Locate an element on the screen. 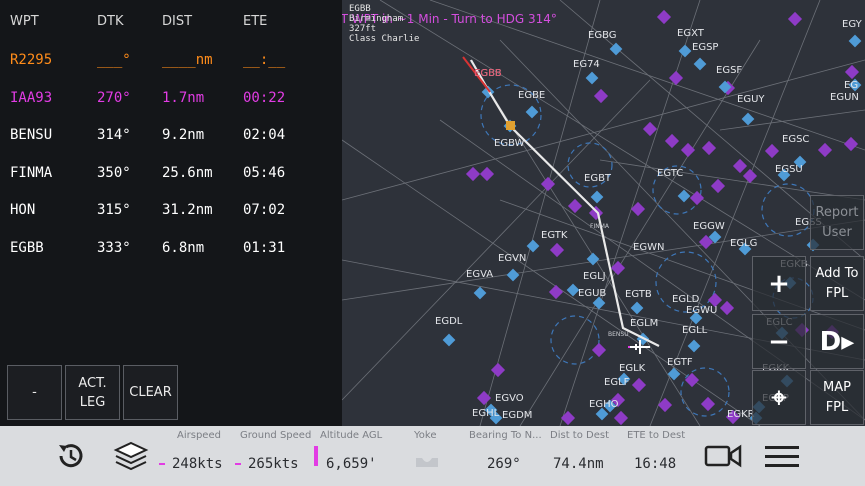 This screenshot has height=486, width=865. report-user-button: Report User is located at coordinates (837, 222).